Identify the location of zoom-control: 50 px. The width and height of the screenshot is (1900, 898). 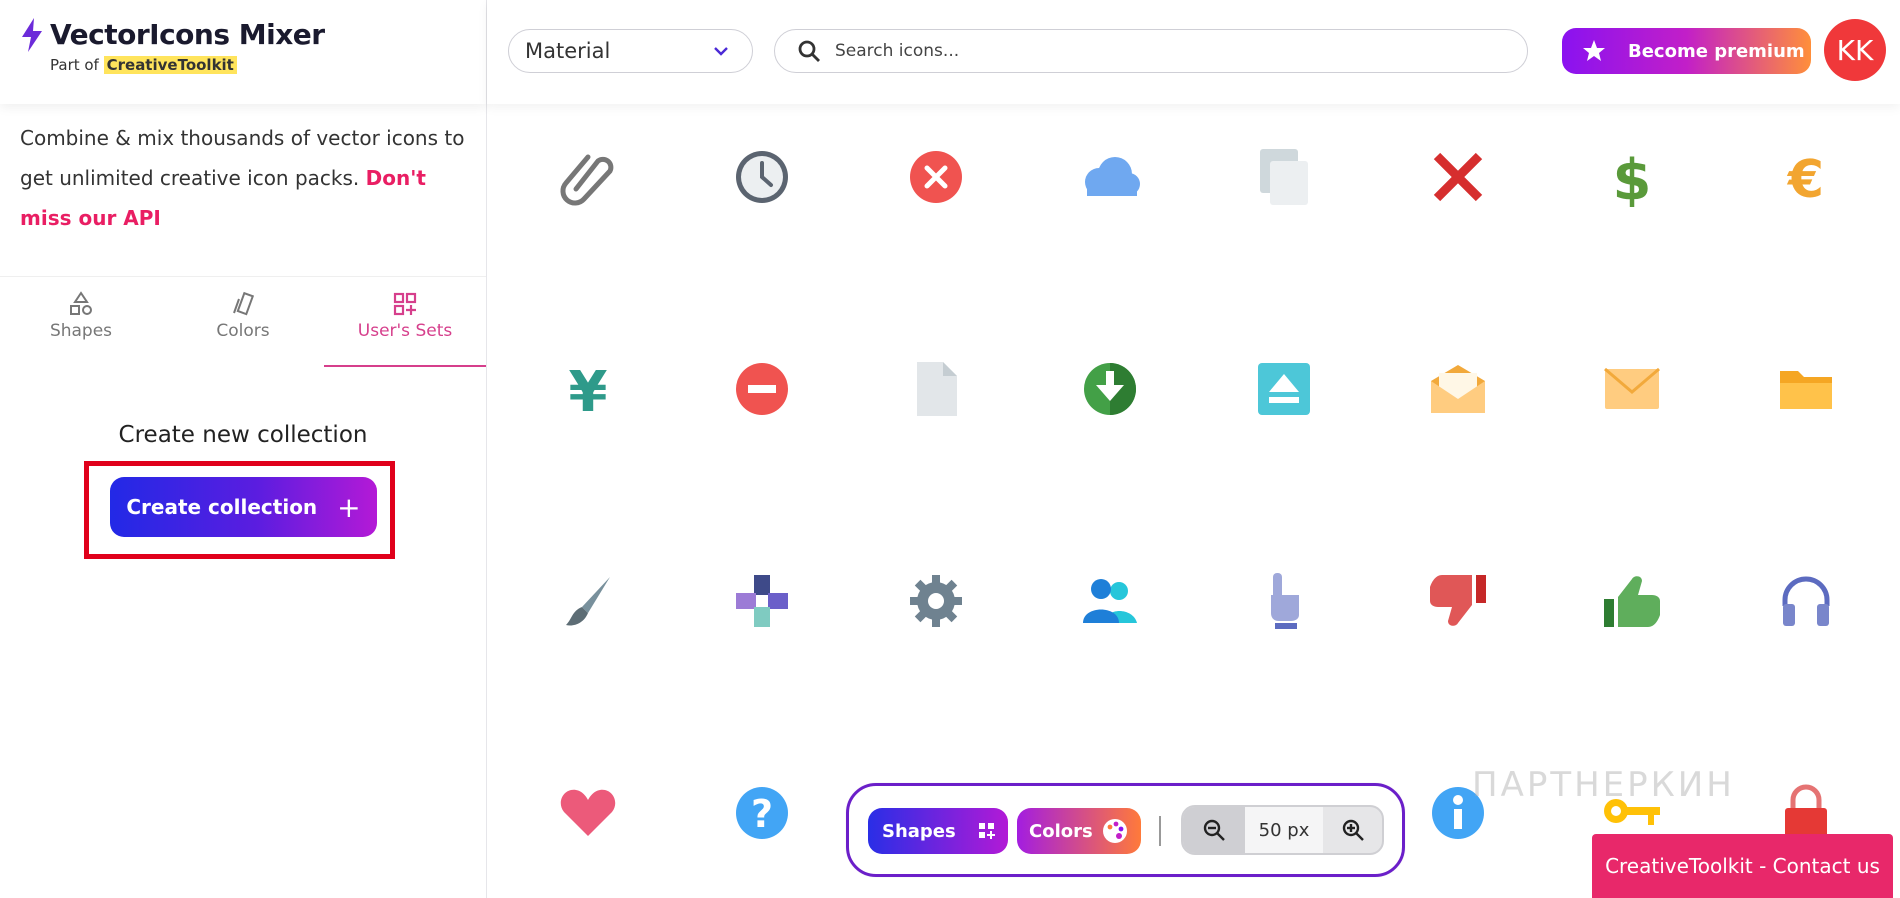
(1282, 830).